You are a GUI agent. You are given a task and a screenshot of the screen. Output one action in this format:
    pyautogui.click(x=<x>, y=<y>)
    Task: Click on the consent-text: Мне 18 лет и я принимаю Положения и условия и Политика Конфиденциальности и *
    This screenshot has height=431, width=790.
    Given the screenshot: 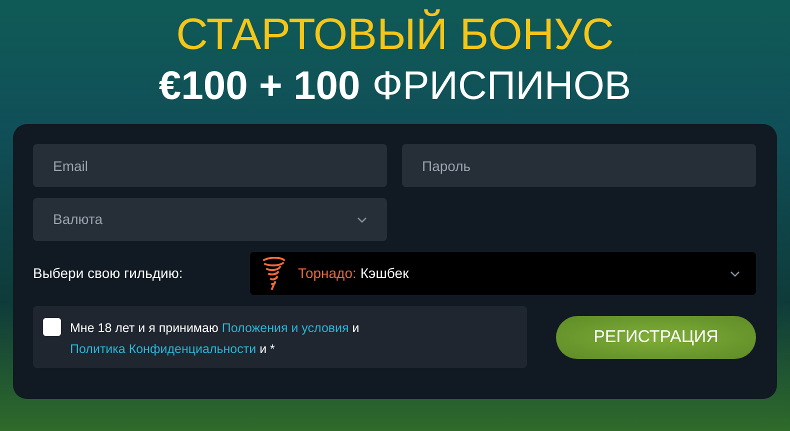 What is the action you would take?
    pyautogui.click(x=215, y=339)
    